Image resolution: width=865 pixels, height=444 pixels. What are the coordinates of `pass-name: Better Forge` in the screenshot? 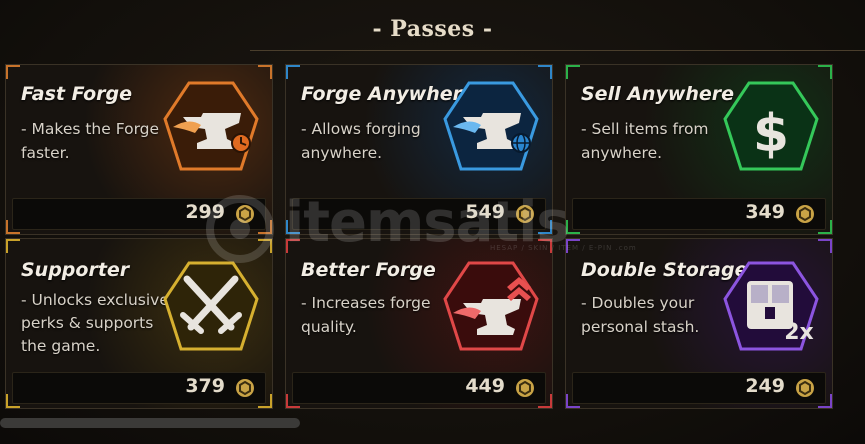 It's located at (368, 270).